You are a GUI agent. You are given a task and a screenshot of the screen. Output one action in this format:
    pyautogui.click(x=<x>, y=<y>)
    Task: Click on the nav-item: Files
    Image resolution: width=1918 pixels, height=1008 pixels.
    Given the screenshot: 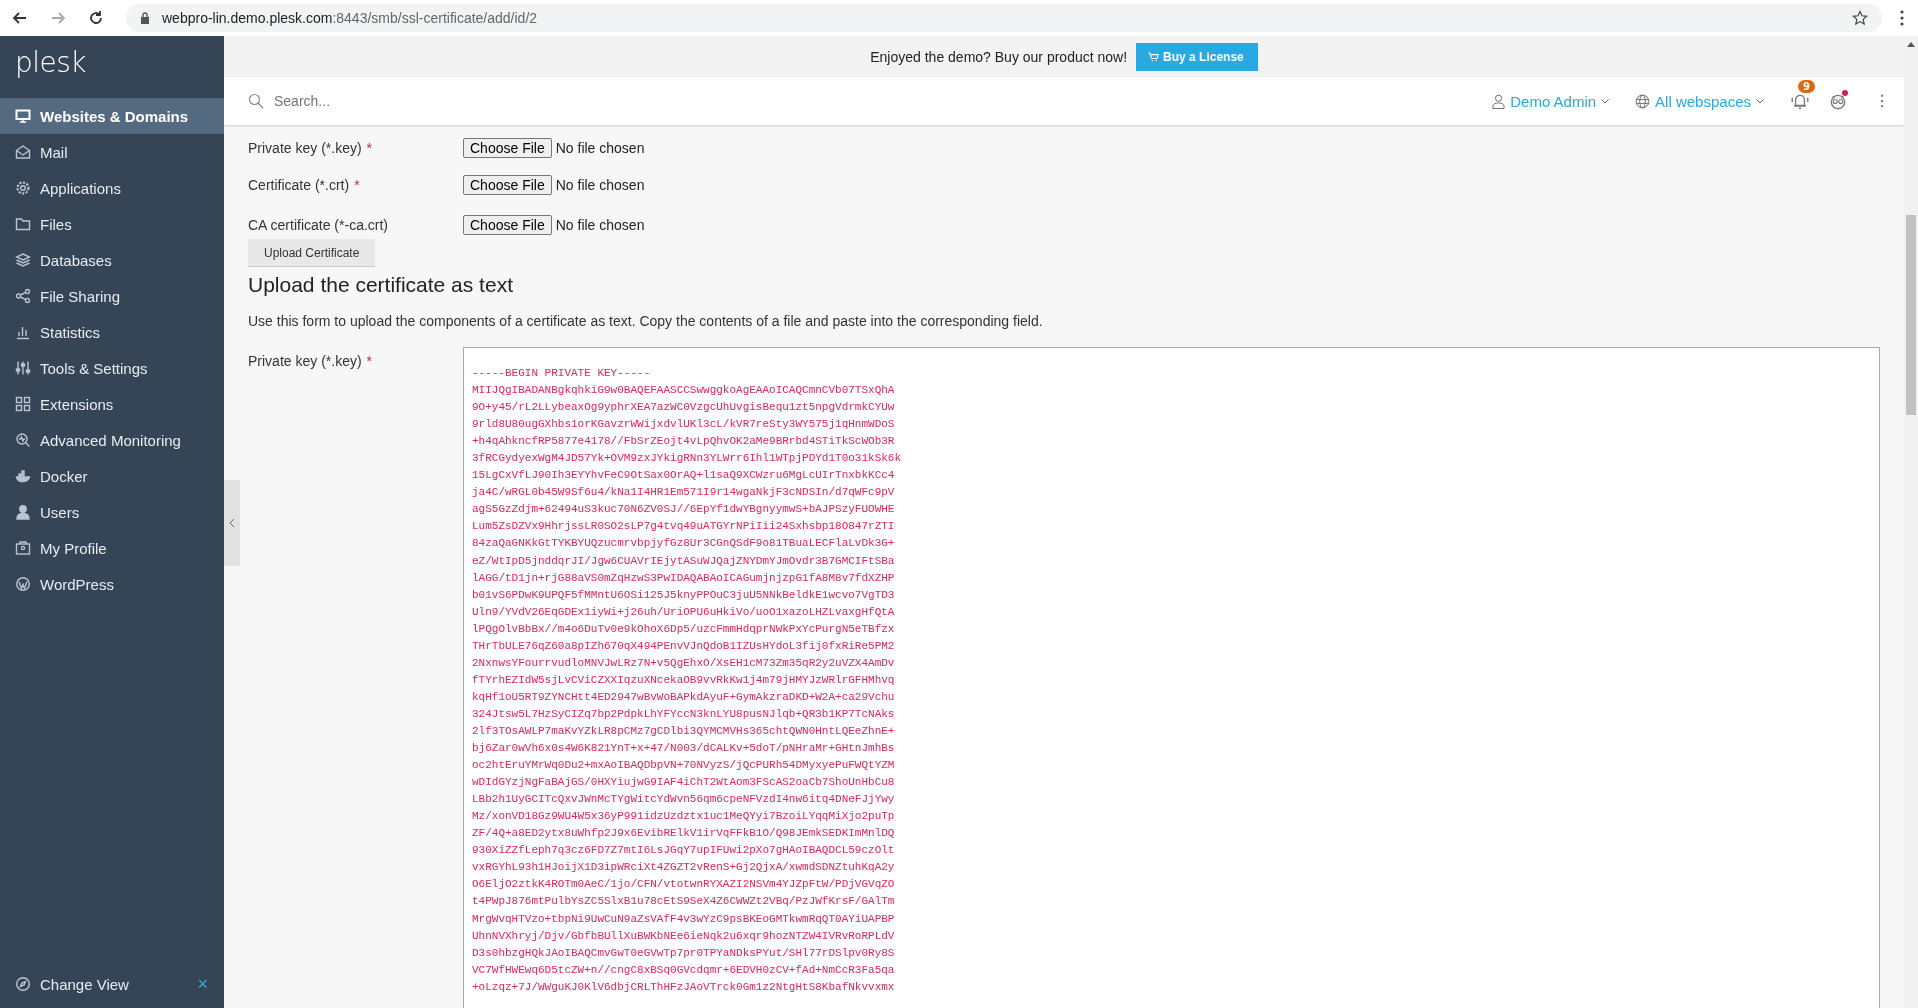 What is the action you would take?
    pyautogui.click(x=112, y=224)
    